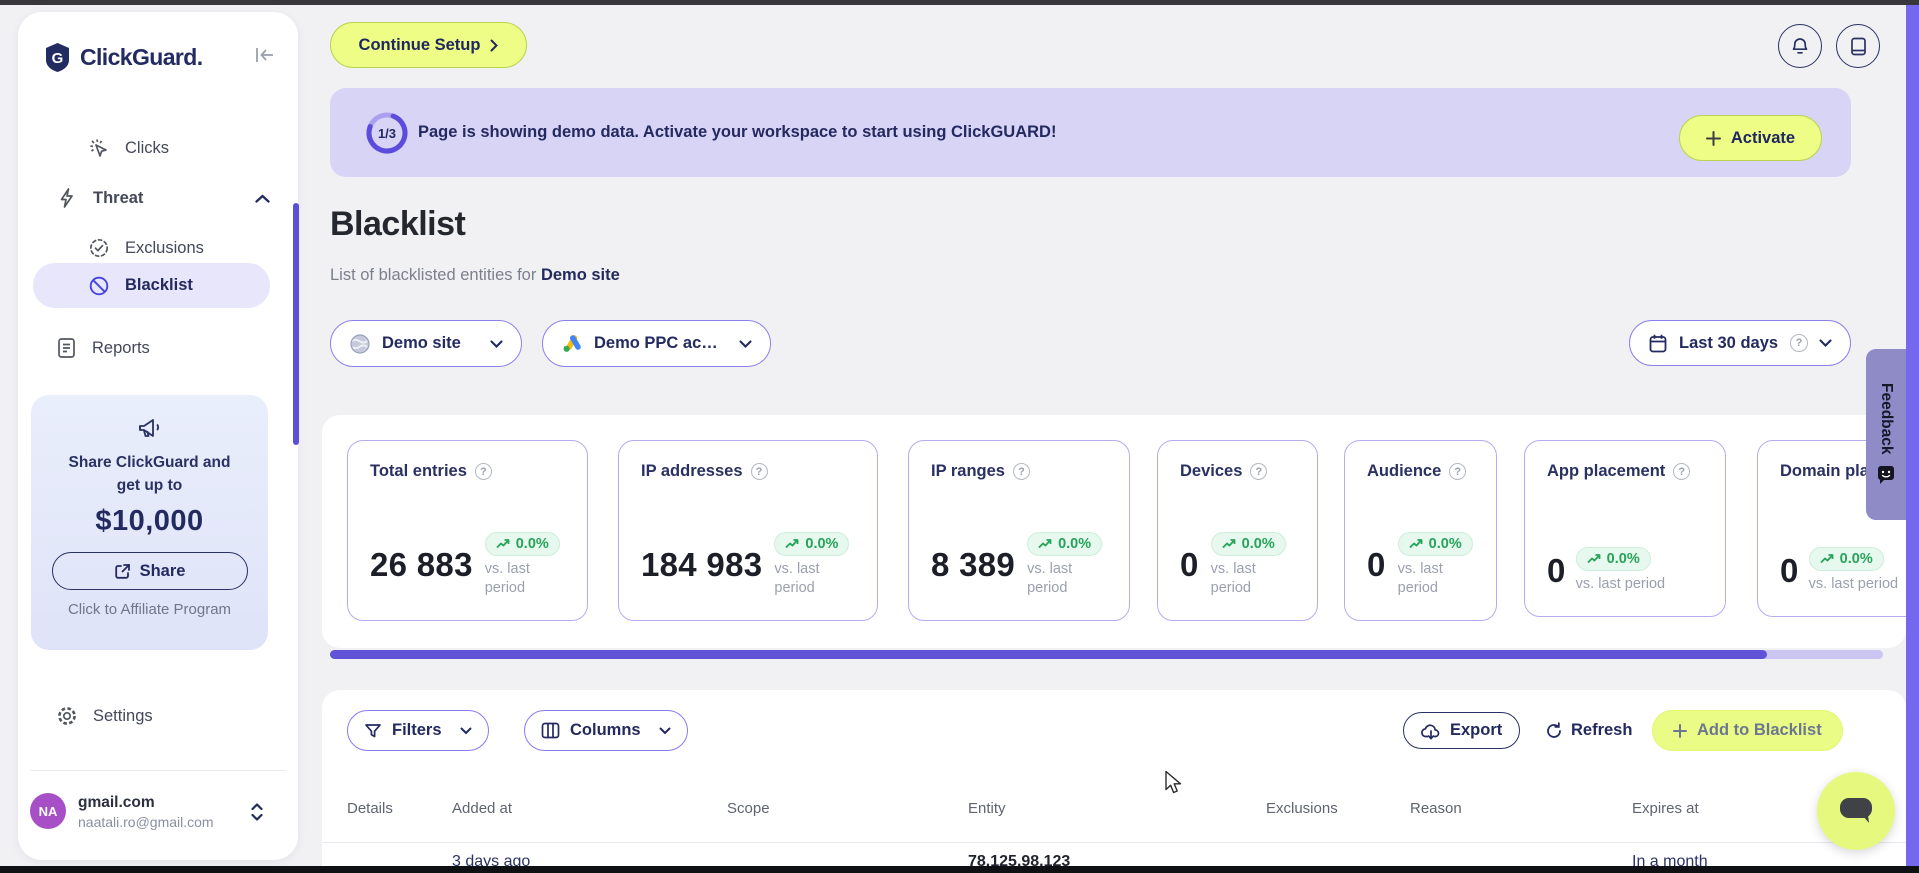 Image resolution: width=1919 pixels, height=873 pixels. I want to click on notifications-button, so click(1800, 46).